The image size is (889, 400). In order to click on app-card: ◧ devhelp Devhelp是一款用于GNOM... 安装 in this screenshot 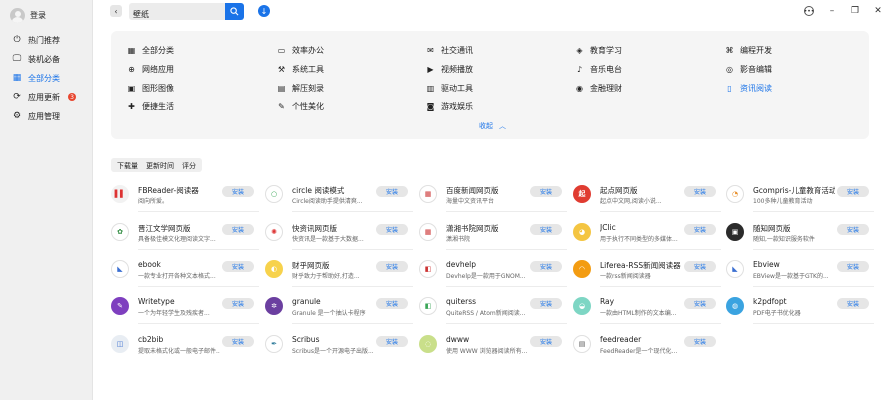, I will do `click(493, 275)`.